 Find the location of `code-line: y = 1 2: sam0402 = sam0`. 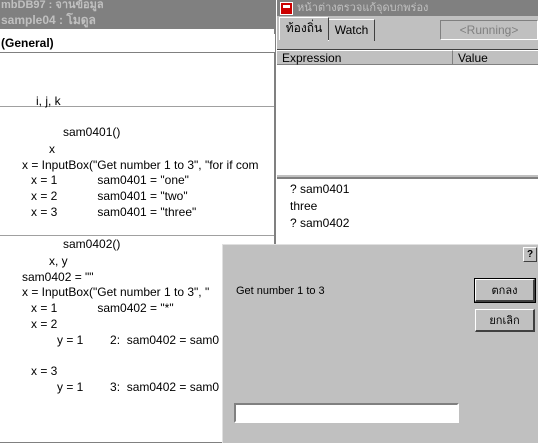

code-line: y = 1 2: sam0402 = sam0 is located at coordinates (138, 340).